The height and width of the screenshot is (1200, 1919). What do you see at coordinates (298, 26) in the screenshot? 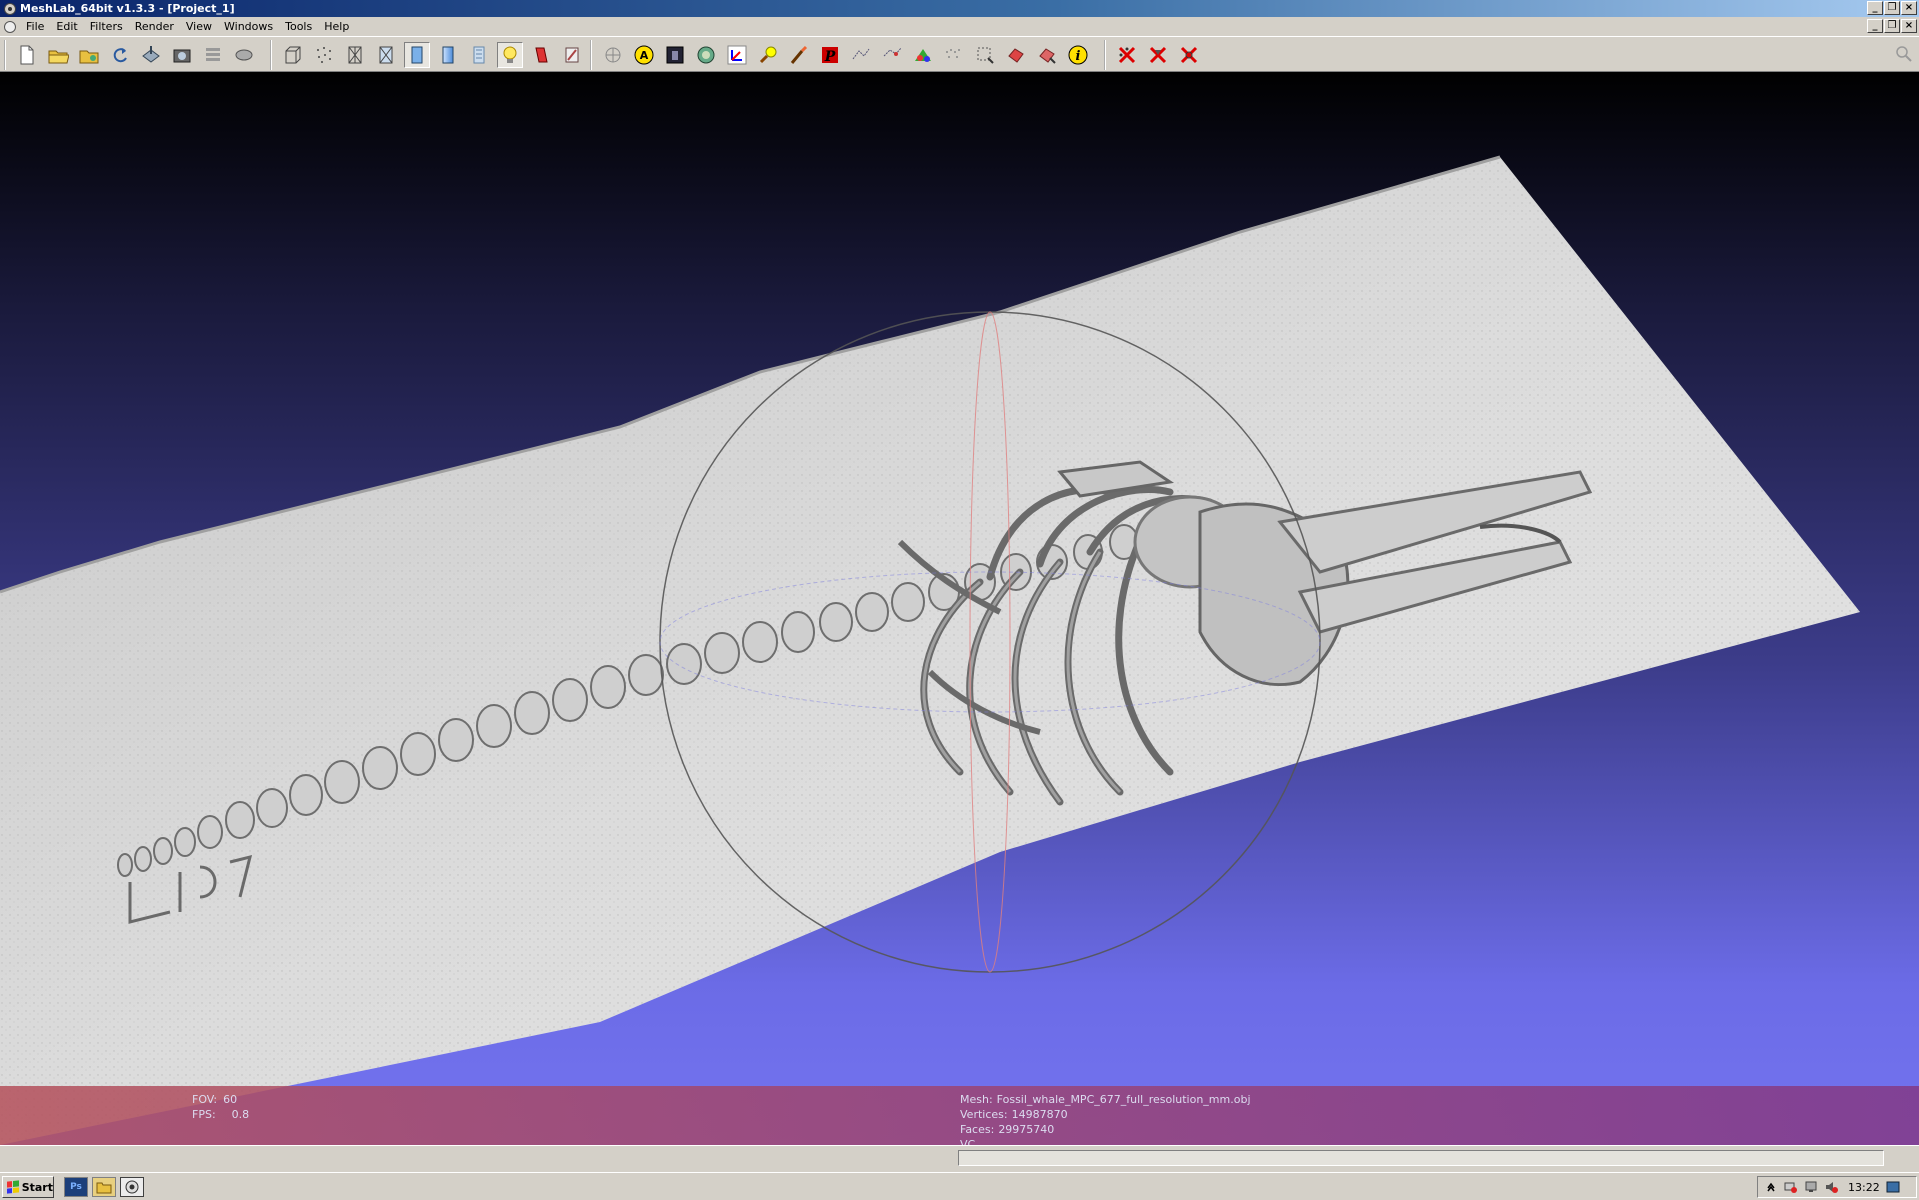
I see `menu-tools: Tools` at bounding box center [298, 26].